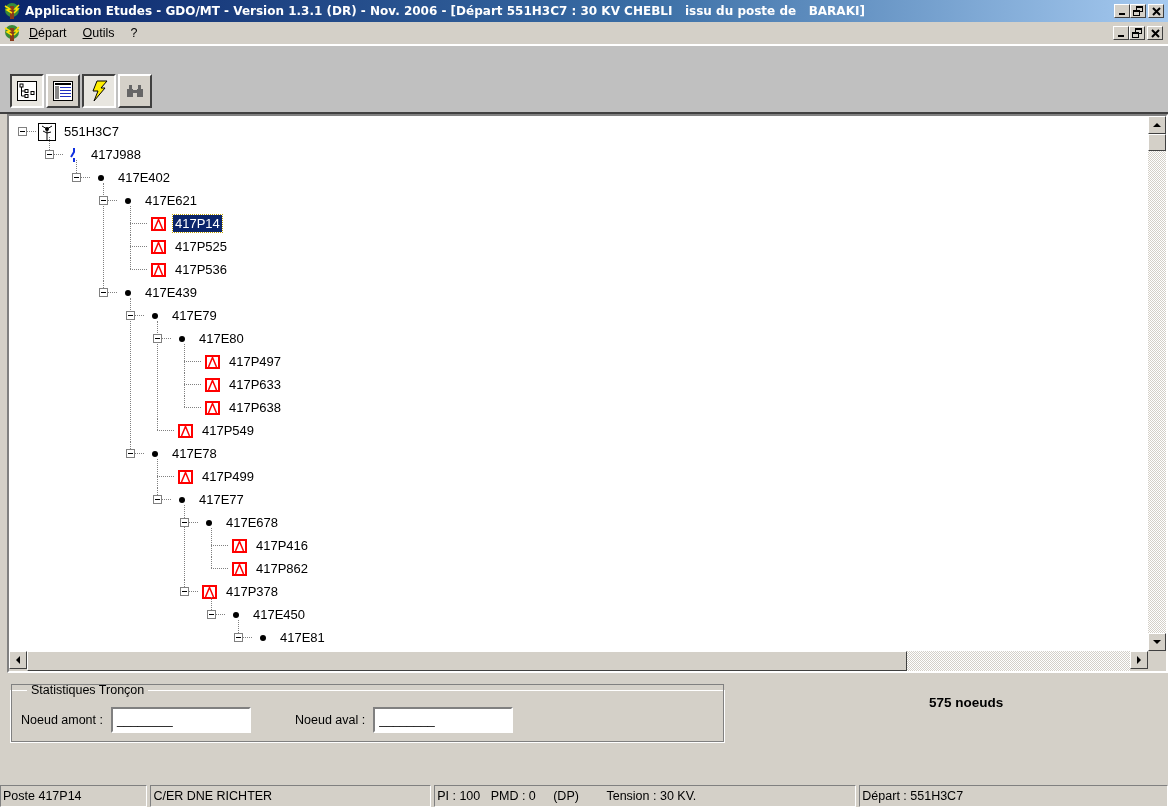 Image resolution: width=1168 pixels, height=807 pixels. I want to click on tree-item: 417P499, so click(228, 476).